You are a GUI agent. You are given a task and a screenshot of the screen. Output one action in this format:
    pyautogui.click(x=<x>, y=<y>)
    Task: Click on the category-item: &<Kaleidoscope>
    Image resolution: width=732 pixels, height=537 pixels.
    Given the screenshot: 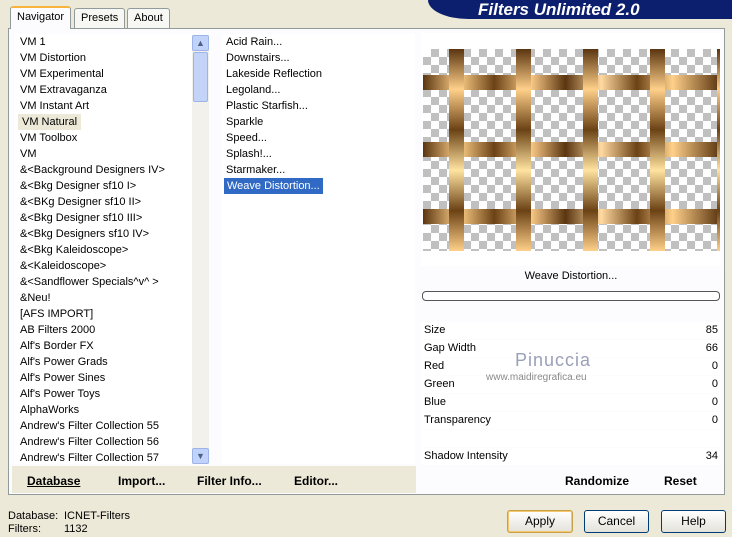 What is the action you would take?
    pyautogui.click(x=104, y=266)
    